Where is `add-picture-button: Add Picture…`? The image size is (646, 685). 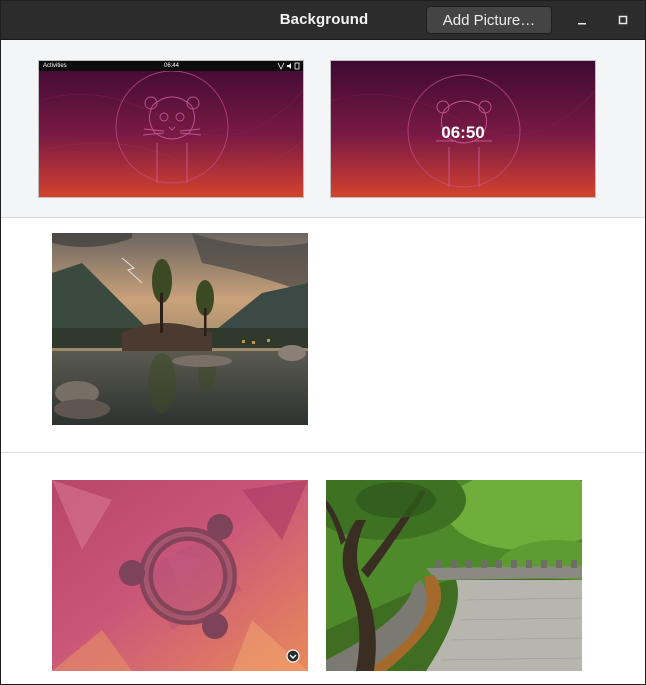
add-picture-button: Add Picture… is located at coordinates (489, 20).